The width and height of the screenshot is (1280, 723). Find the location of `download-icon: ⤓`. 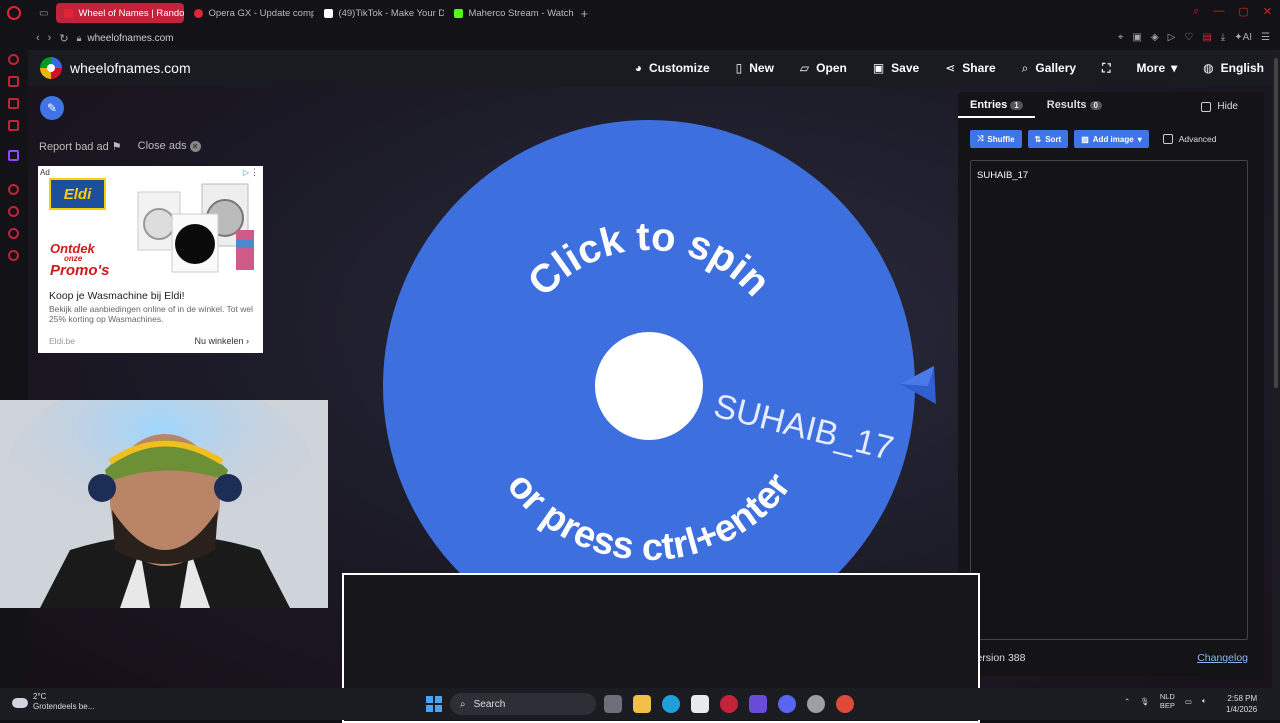

download-icon: ⤓ is located at coordinates (1223, 37).